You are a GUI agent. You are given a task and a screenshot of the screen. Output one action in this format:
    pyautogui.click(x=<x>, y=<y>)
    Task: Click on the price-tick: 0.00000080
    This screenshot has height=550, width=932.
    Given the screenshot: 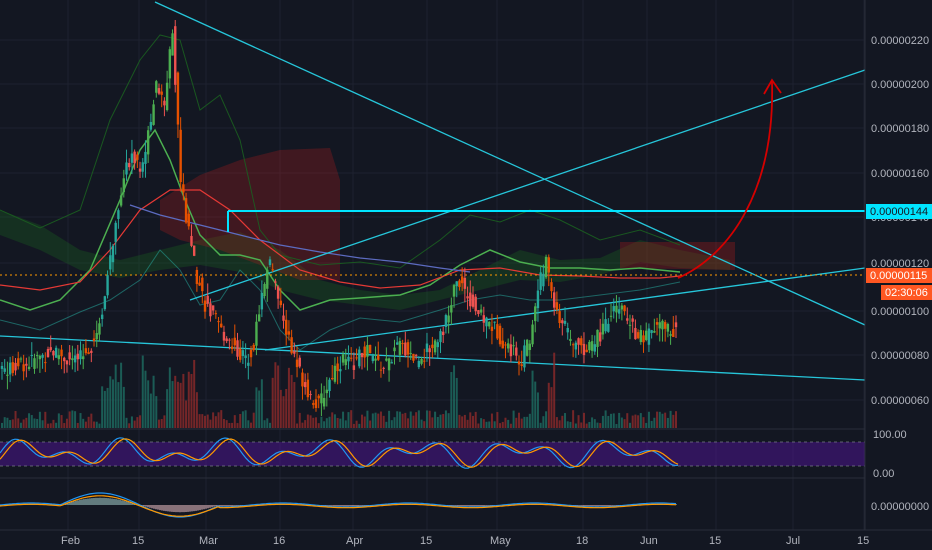 What is the action you would take?
    pyautogui.click(x=900, y=356)
    